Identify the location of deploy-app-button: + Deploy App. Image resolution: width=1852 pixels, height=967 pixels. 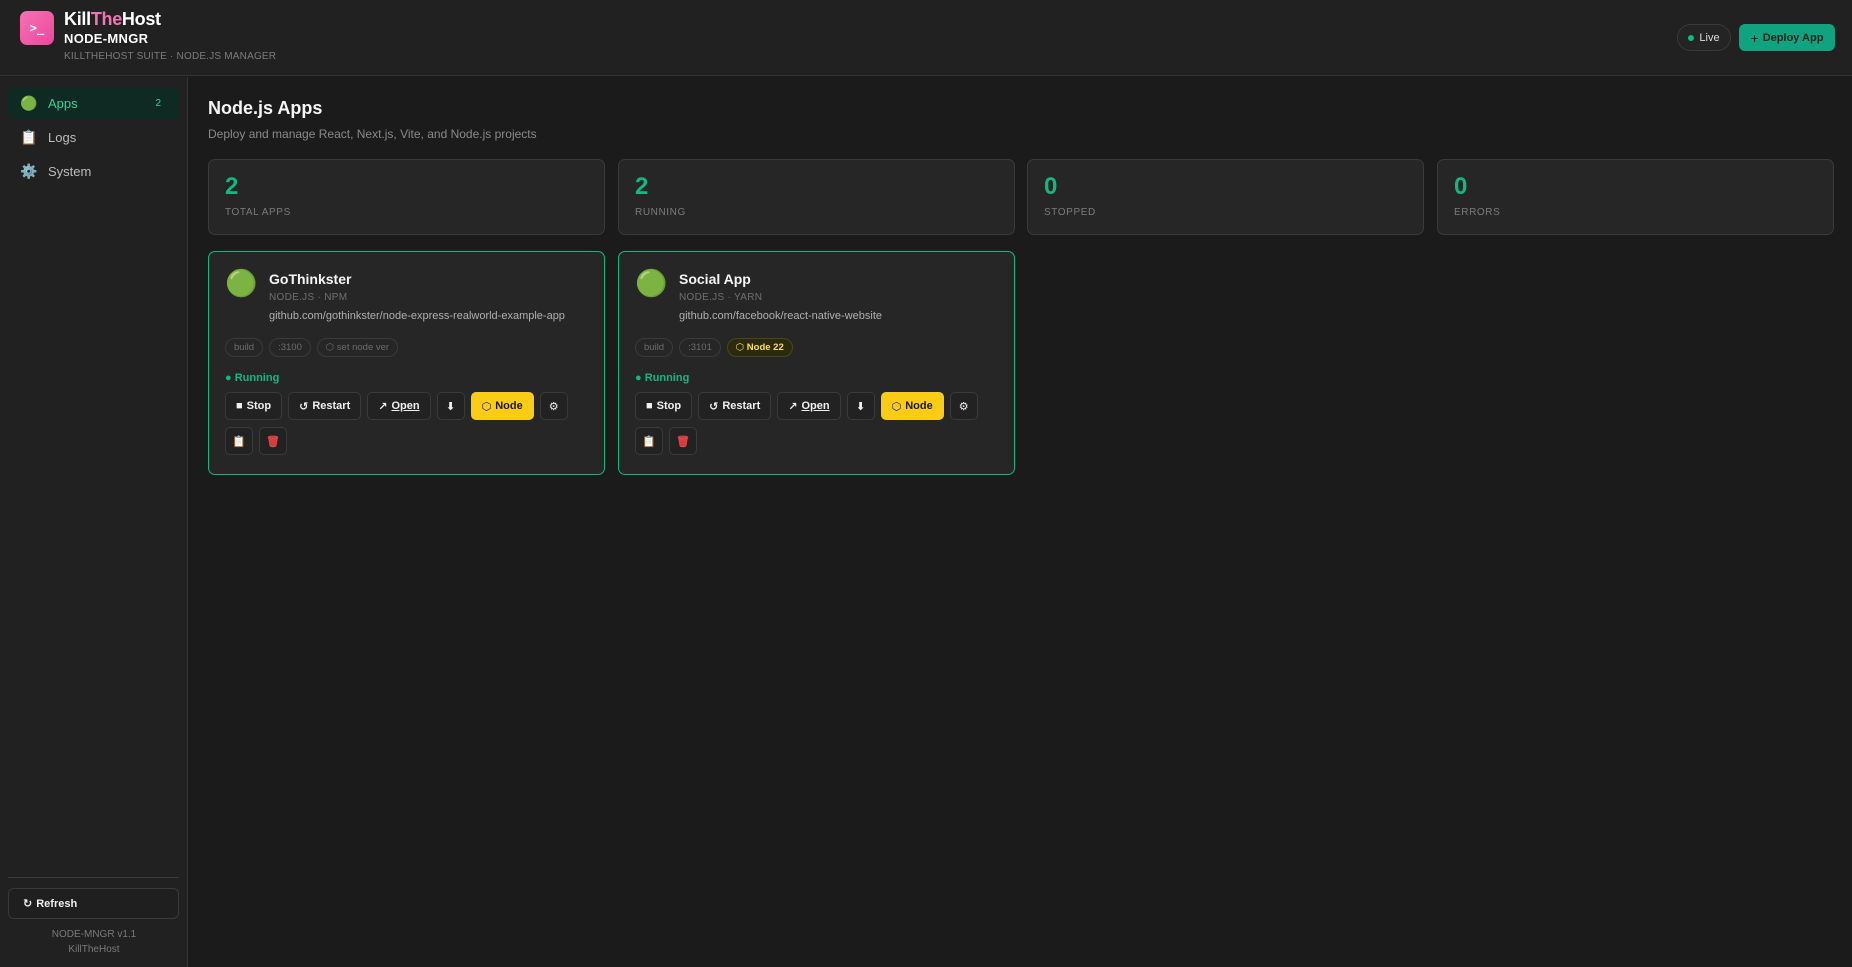
(1787, 37).